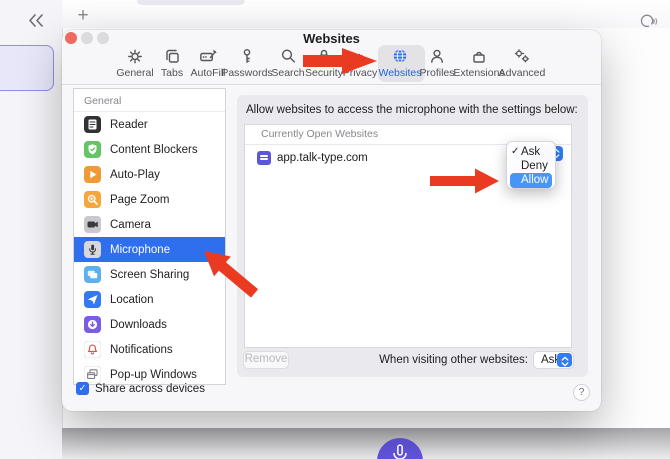 Image resolution: width=670 pixels, height=459 pixels. I want to click on other-websites-popup: Ask, so click(553, 360).